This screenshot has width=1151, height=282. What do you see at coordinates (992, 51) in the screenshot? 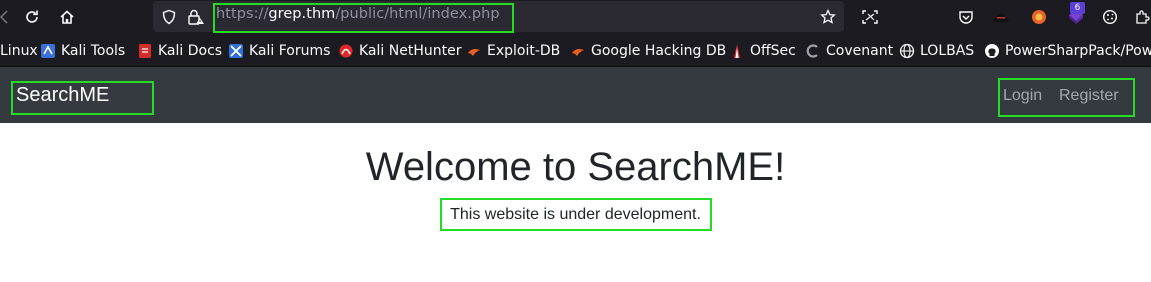
I see `github-icon` at bounding box center [992, 51].